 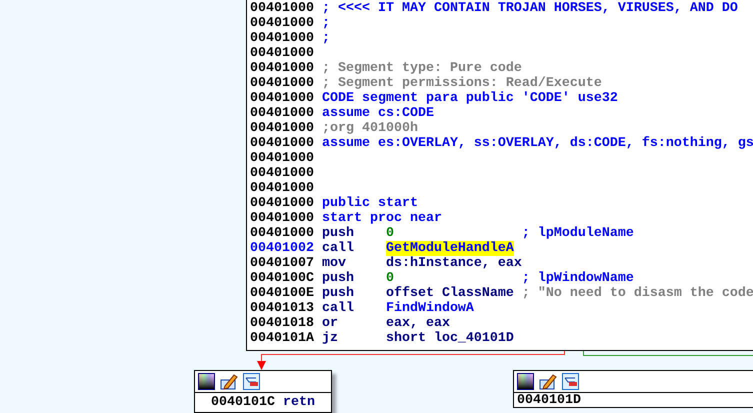 What do you see at coordinates (282, 338) in the screenshot?
I see `line-address: 0040101A` at bounding box center [282, 338].